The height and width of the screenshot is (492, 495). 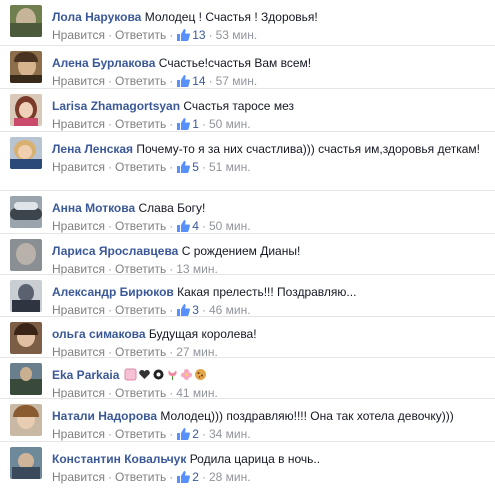 I want to click on comment-time: 34 мин., so click(x=230, y=434).